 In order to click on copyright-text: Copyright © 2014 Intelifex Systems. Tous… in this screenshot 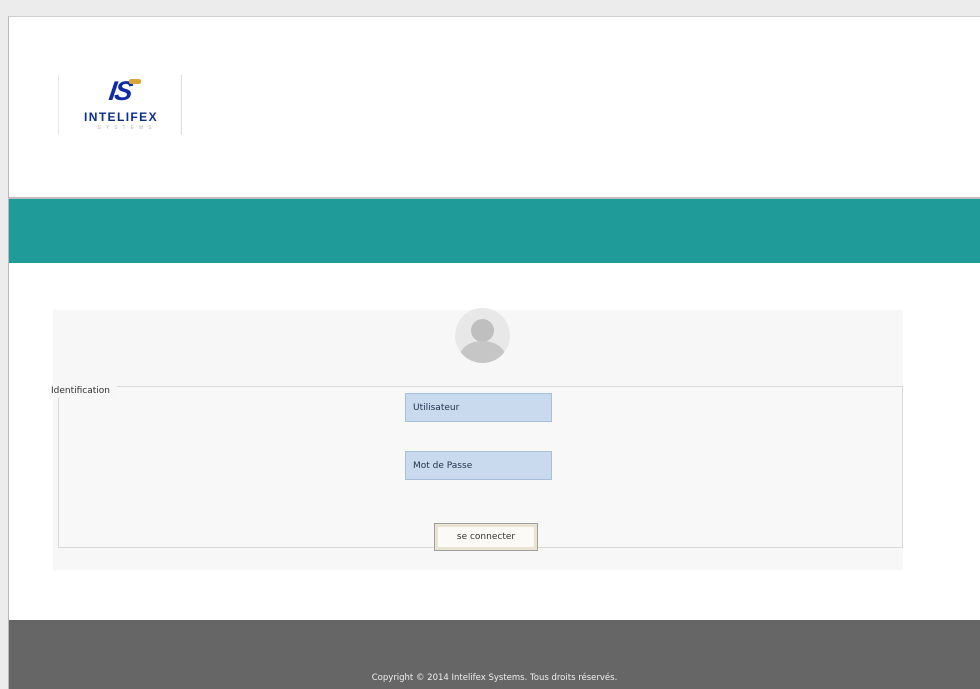, I will do `click(494, 678)`.